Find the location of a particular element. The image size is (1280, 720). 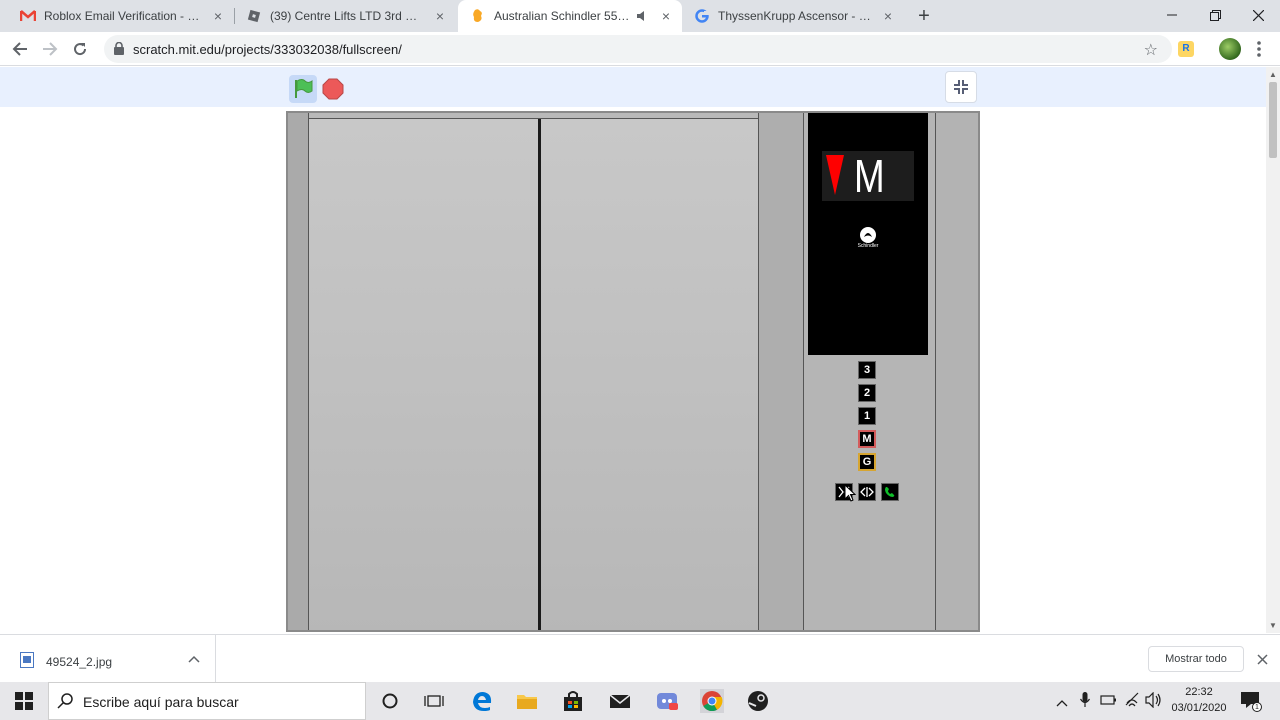

volume-icon is located at coordinates (1154, 702).